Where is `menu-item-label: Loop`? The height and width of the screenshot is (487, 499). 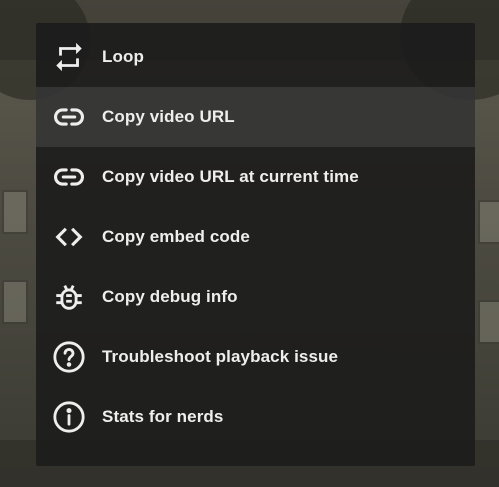 menu-item-label: Loop is located at coordinates (123, 56).